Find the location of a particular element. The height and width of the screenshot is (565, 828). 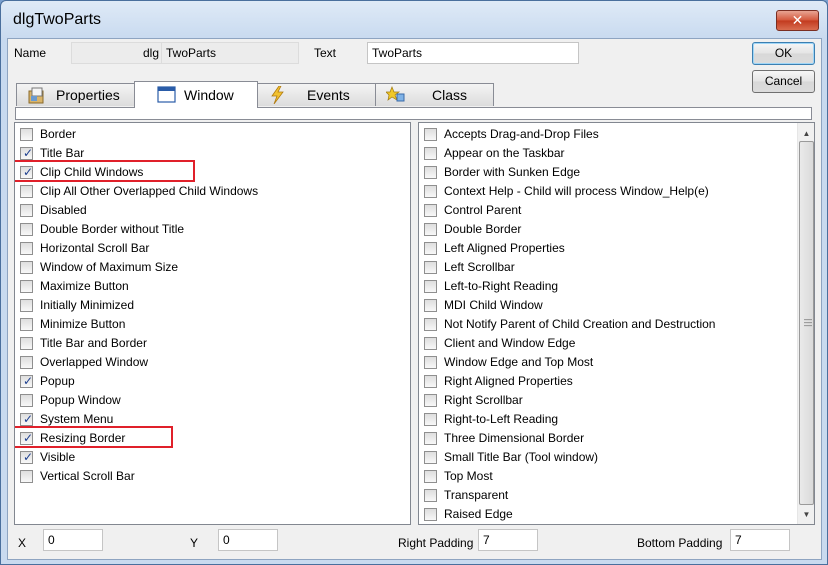

left-style-checkbox-row: Minimize Button is located at coordinates (212, 324).